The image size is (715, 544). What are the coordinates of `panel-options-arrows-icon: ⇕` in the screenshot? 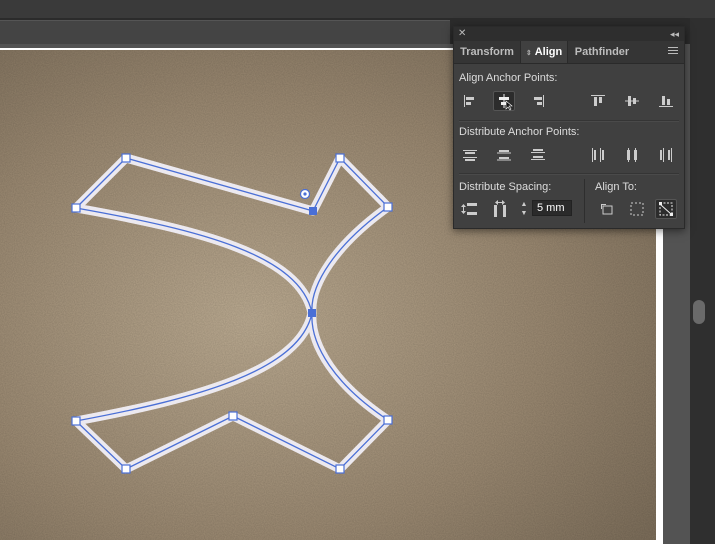 It's located at (528, 53).